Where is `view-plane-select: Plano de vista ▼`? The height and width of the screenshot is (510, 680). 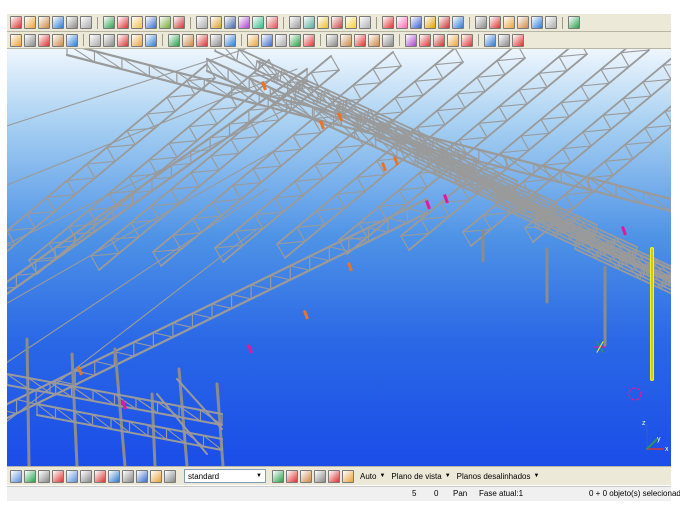
view-plane-select: Plano de vista ▼ is located at coordinates (420, 476).